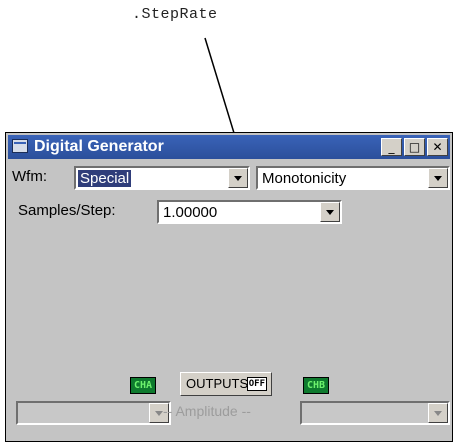 Image resolution: width=459 pixels, height=447 pixels. What do you see at coordinates (391, 147) in the screenshot?
I see `minimize-button: _` at bounding box center [391, 147].